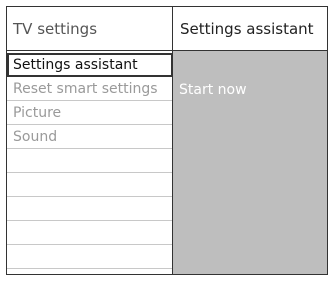 The width and height of the screenshot is (335, 281). Describe the element at coordinates (213, 90) in the screenshot. I see `start-now-option: Start now` at that location.